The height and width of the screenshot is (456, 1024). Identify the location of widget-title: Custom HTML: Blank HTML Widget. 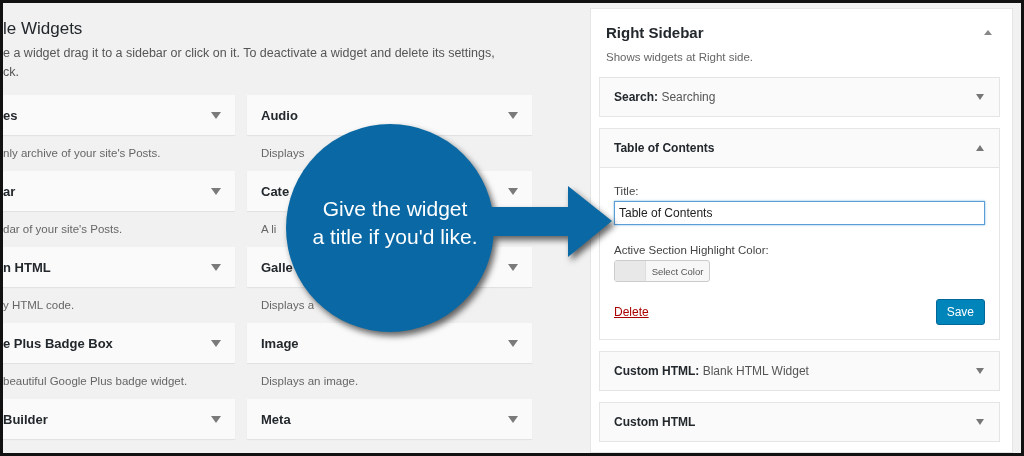
(711, 371).